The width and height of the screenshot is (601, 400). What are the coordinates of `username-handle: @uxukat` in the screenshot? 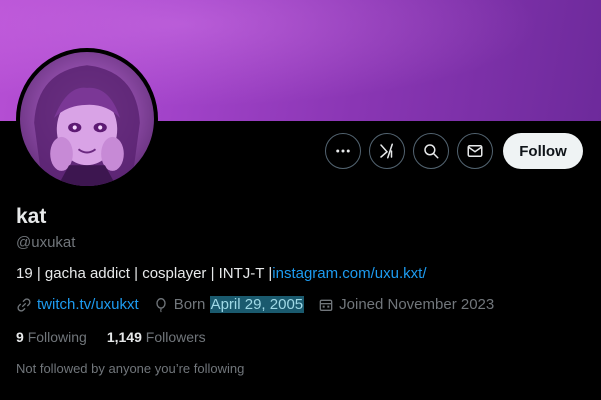 It's located at (46, 242).